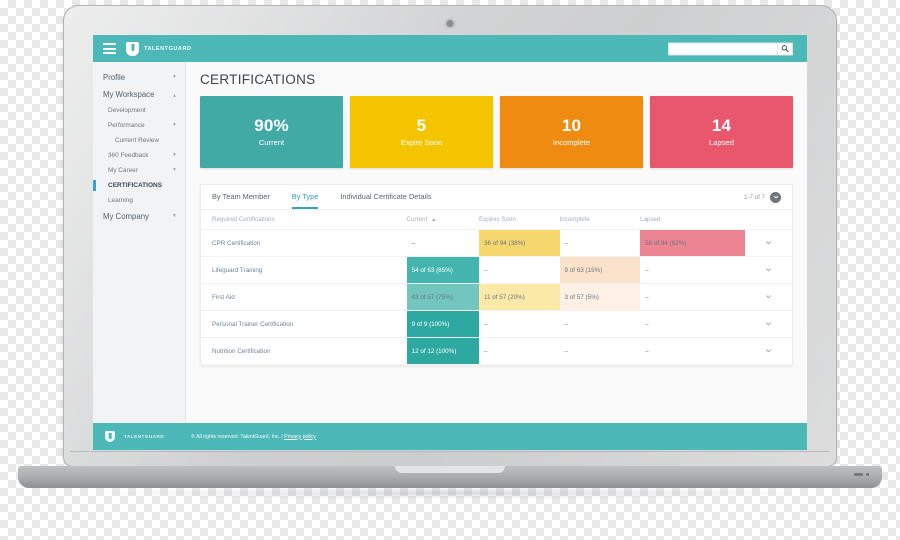 The width and height of the screenshot is (900, 540). What do you see at coordinates (139, 200) in the screenshot?
I see `sidebar-item-learning: Learning` at bounding box center [139, 200].